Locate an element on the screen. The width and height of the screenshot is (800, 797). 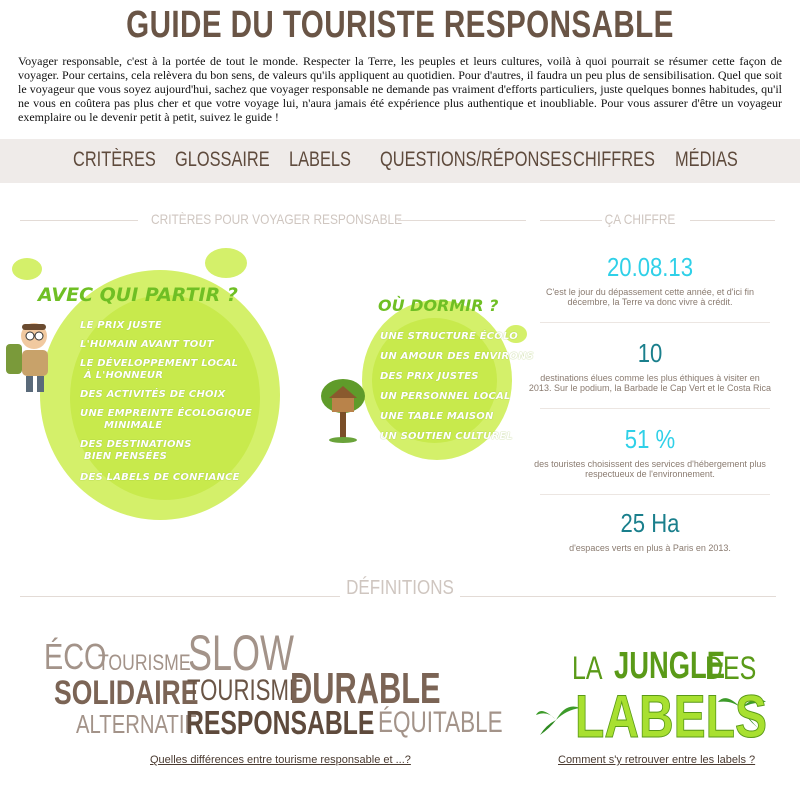
nav-questions-reponses: QUESTIONS/RÉPONSES is located at coordinates (476, 160).